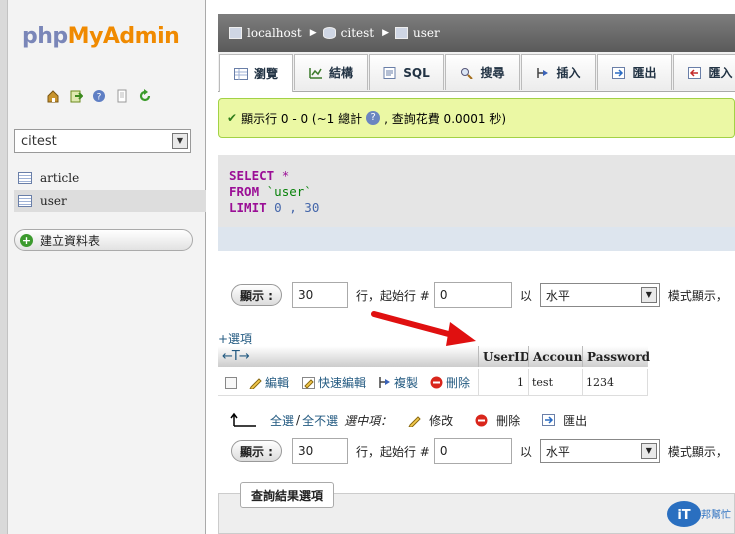  What do you see at coordinates (329, 33) in the screenshot?
I see `database-icon` at bounding box center [329, 33].